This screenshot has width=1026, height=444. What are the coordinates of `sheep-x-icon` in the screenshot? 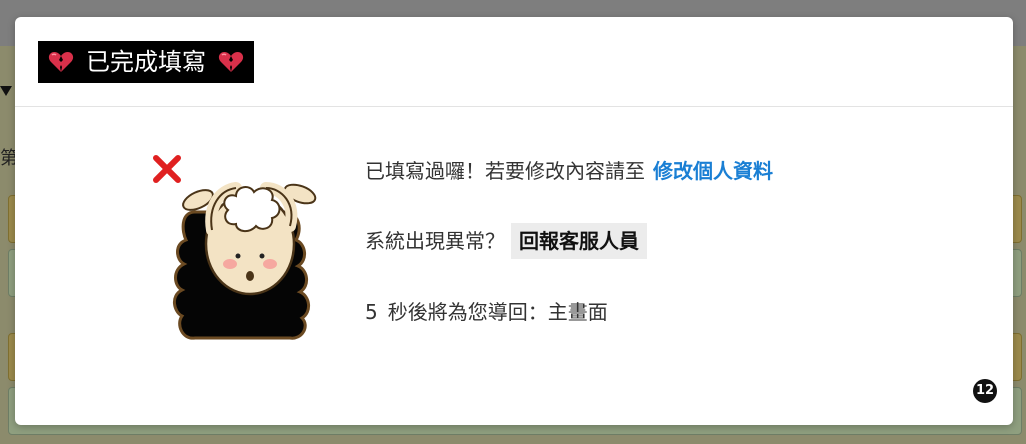 It's located at (235, 247).